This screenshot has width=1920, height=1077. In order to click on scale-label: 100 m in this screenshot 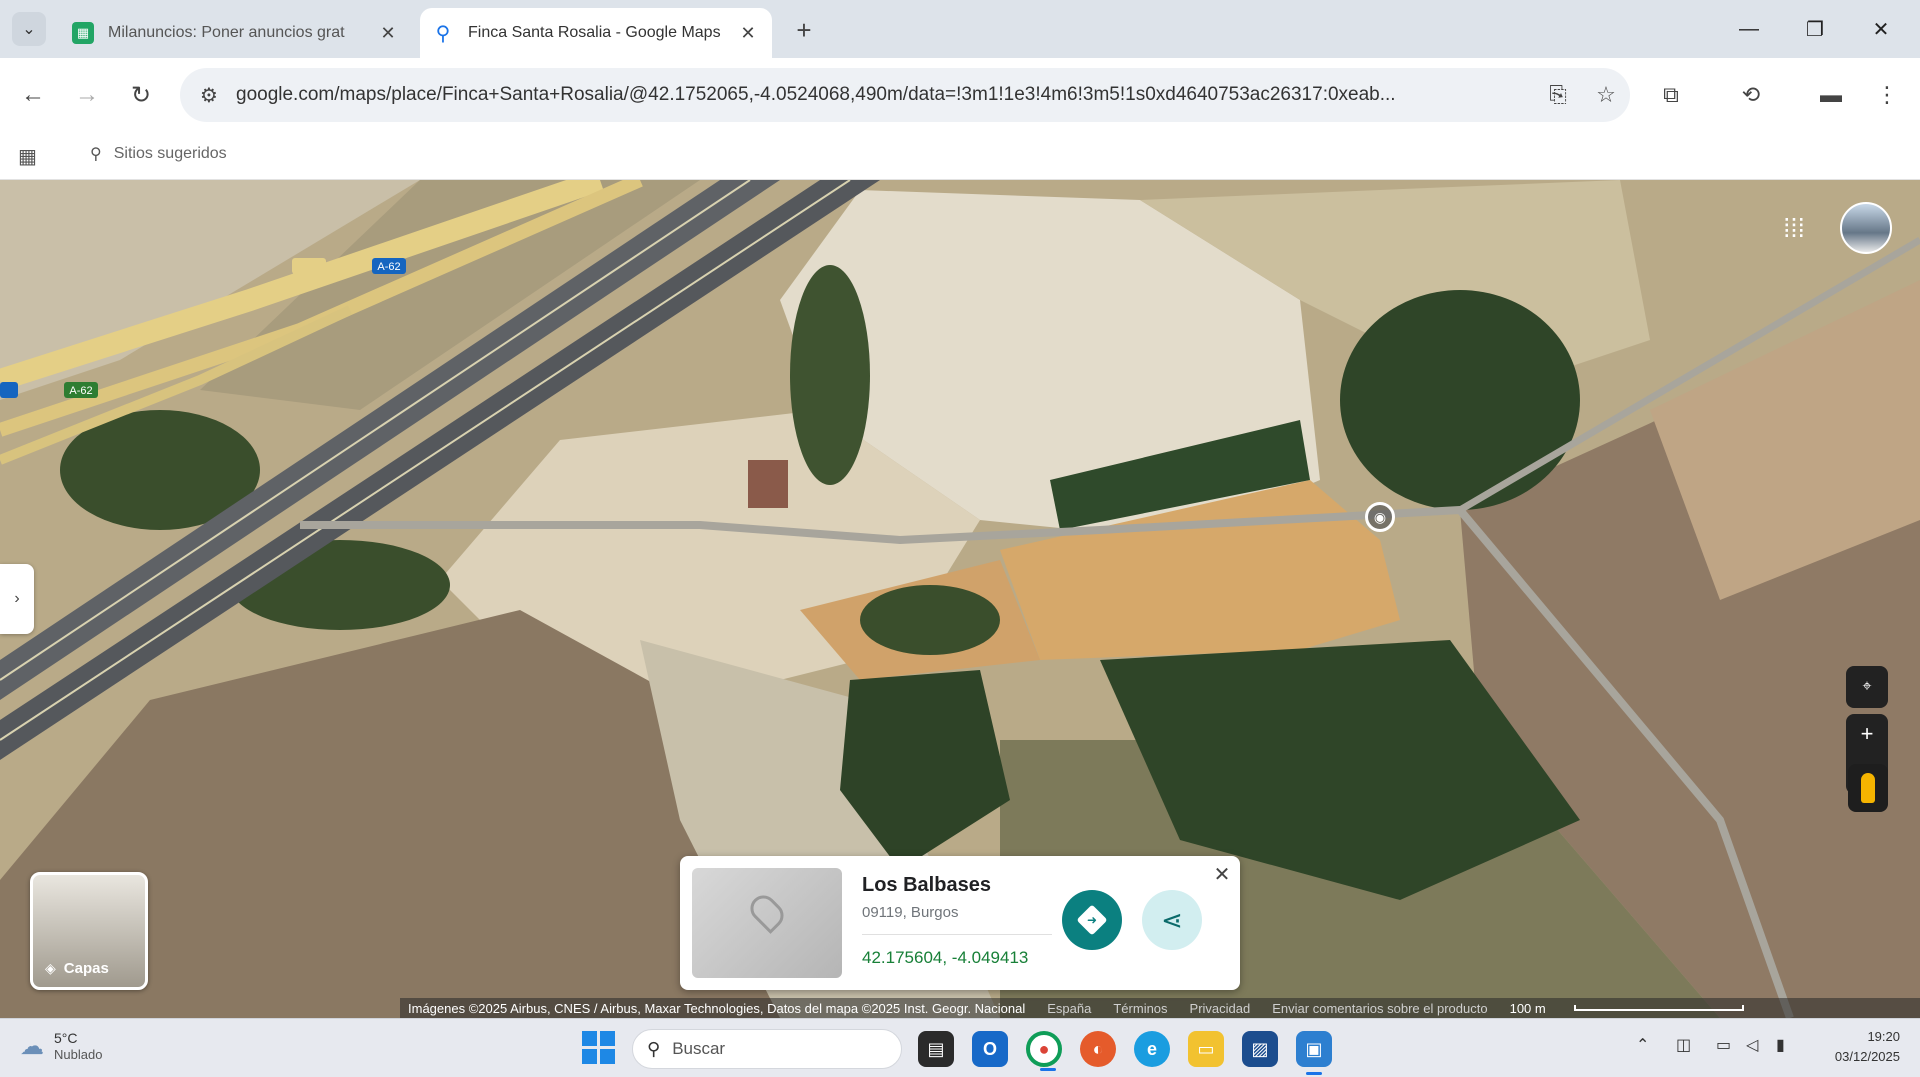, I will do `click(1528, 1008)`.